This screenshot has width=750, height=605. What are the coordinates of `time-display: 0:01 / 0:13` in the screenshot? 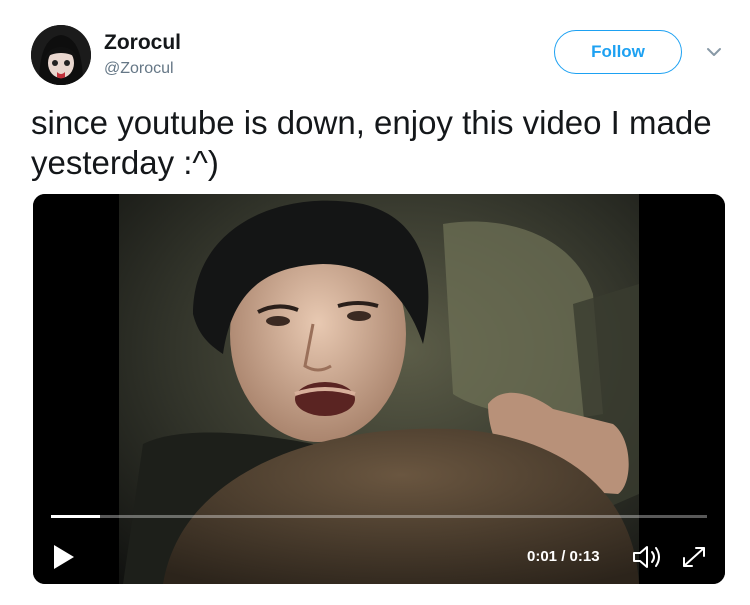 It's located at (563, 556).